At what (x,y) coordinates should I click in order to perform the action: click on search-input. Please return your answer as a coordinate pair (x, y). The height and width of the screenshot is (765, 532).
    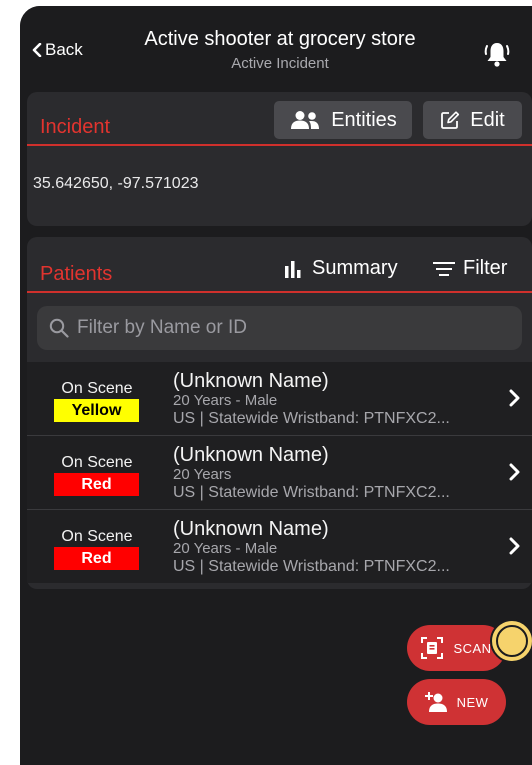
    Looking at the image, I should click on (287, 328).